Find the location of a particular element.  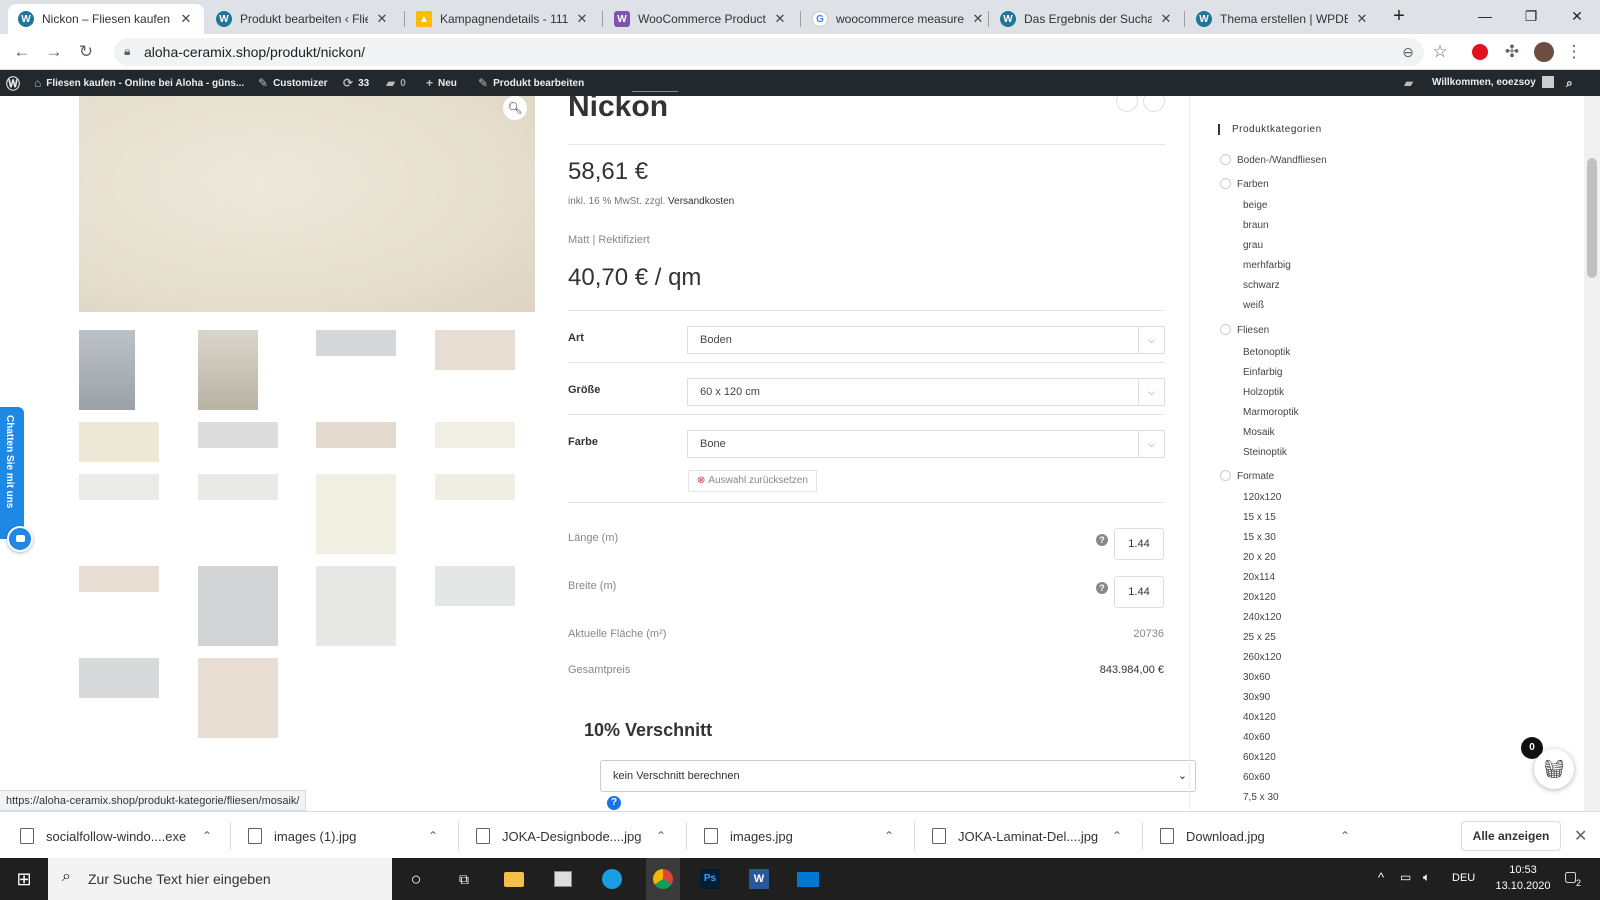

shopping-basket-icon: 🧺︎ is located at coordinates (1554, 769).